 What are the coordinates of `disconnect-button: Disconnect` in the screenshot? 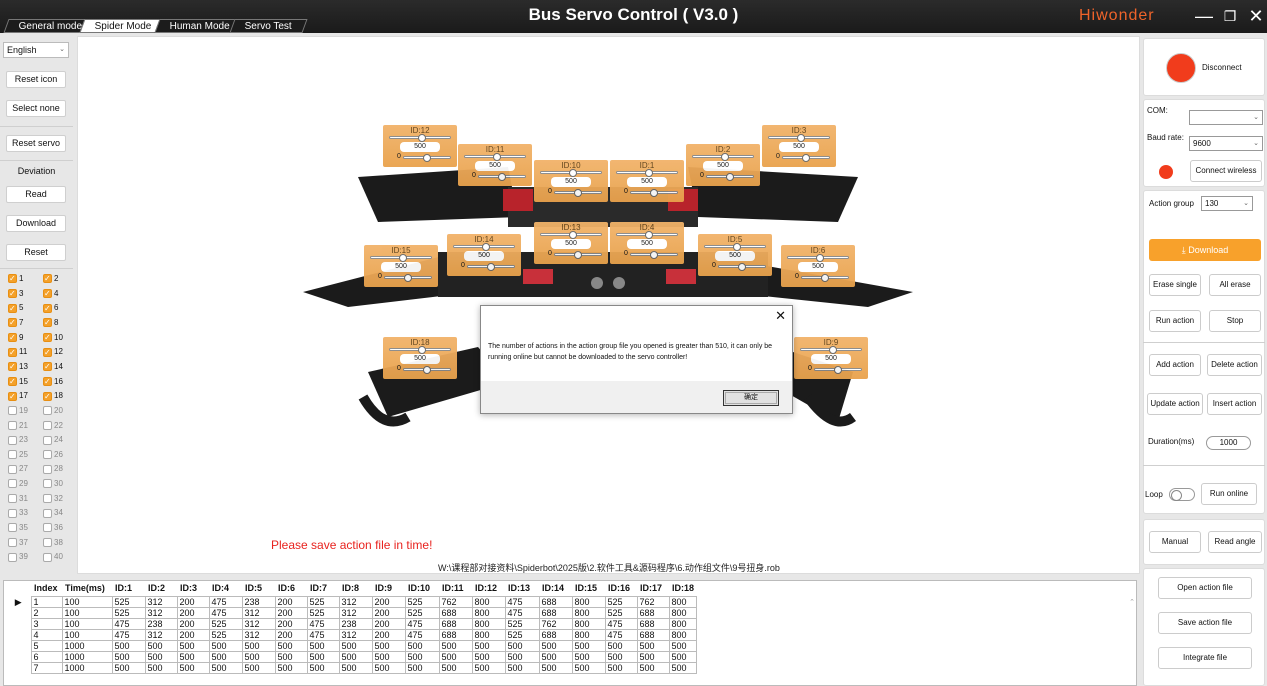 It's located at (1222, 67).